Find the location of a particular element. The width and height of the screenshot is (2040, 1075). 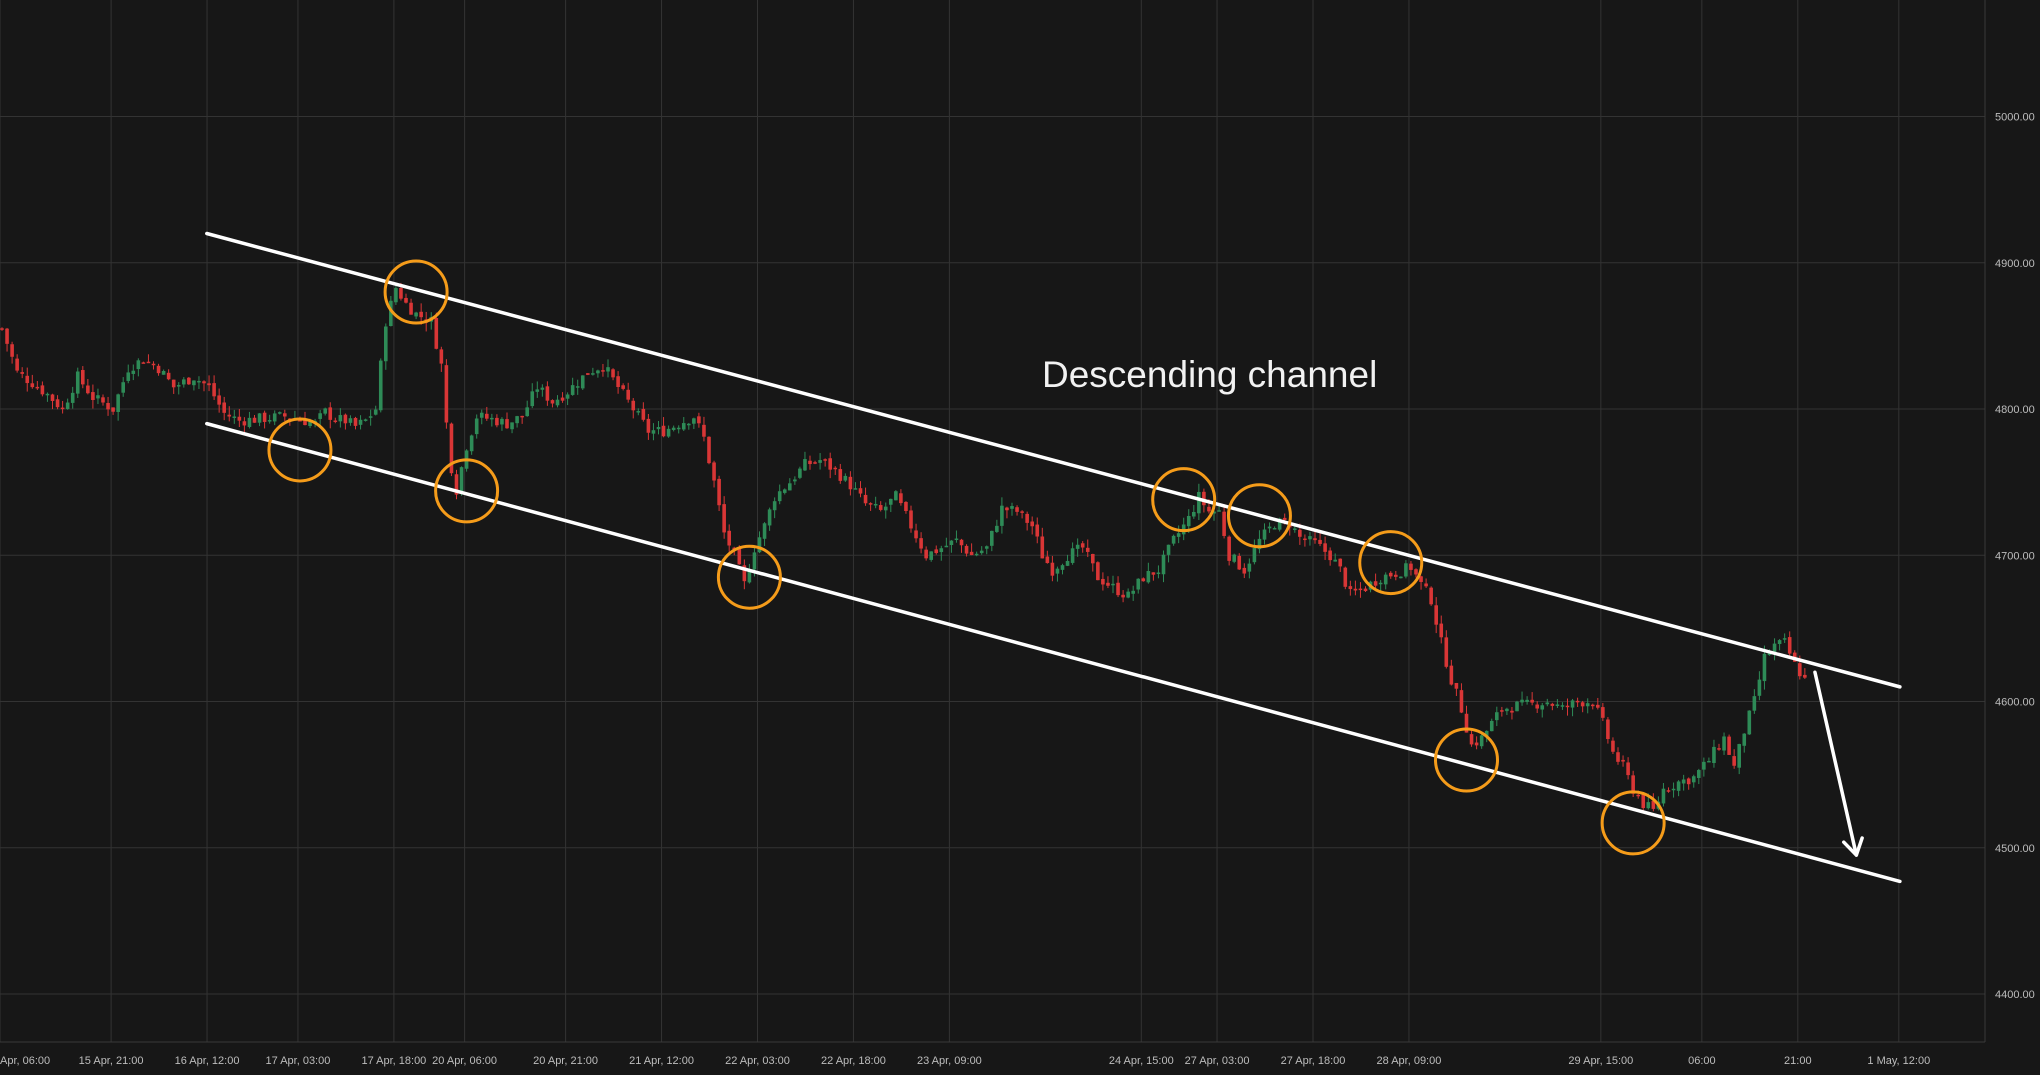

time-tick-label: 27 Apr, 18:00 is located at coordinates (1313, 1061).